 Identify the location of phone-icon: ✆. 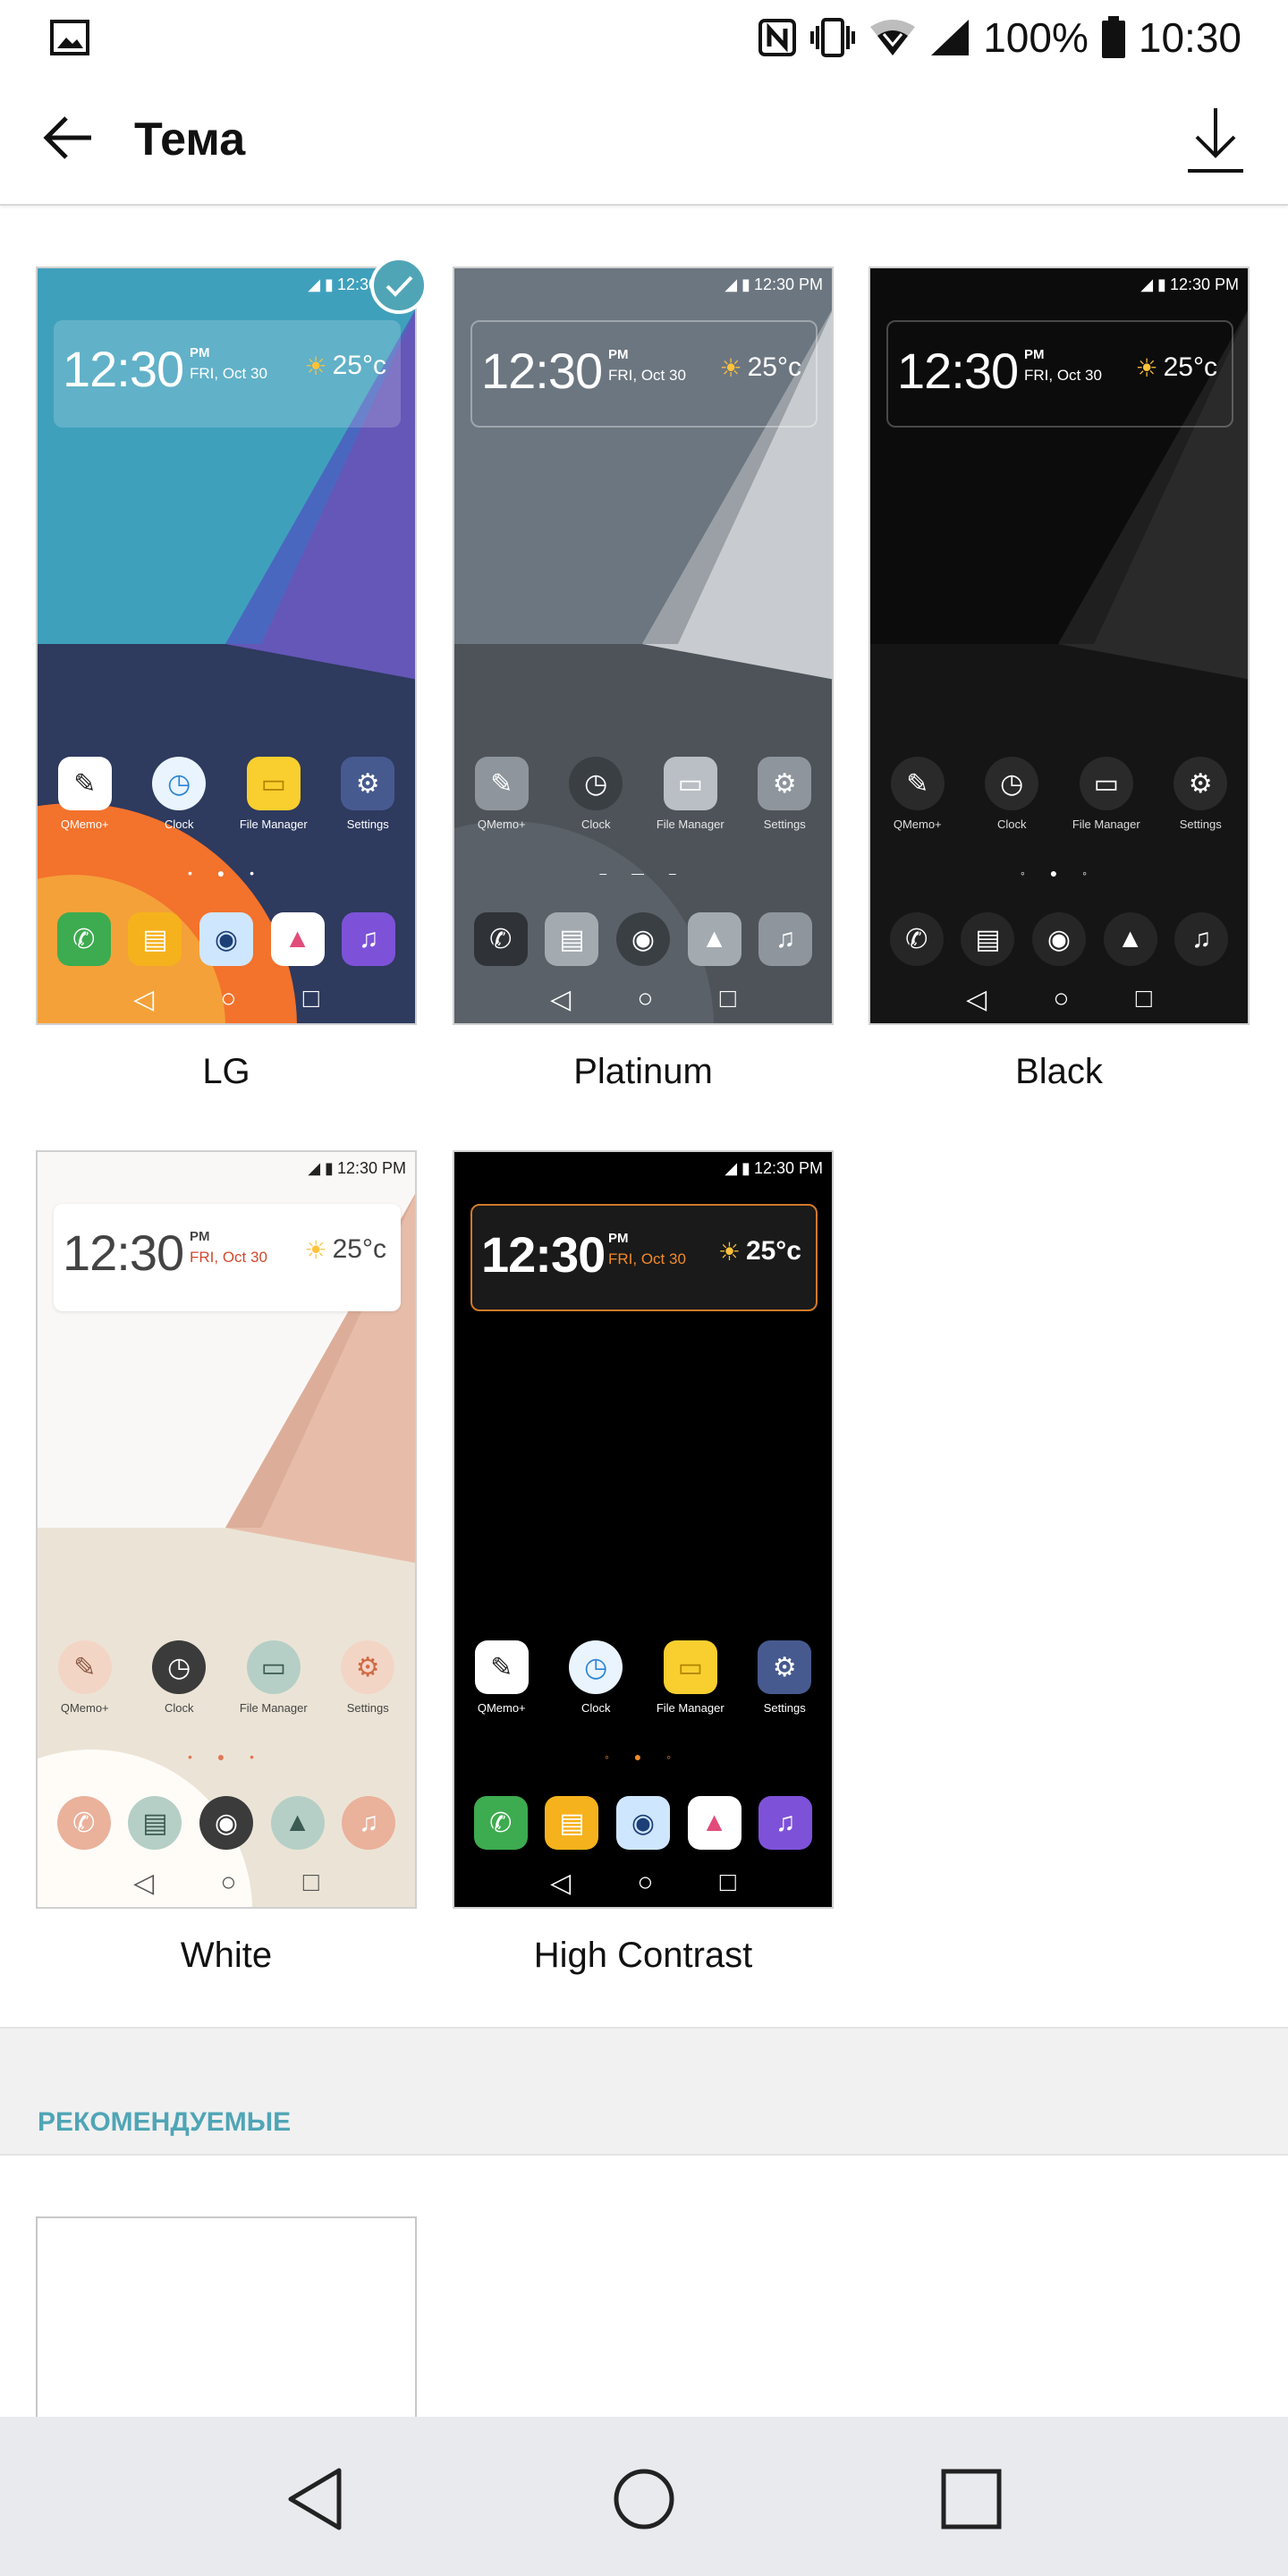
(83, 939).